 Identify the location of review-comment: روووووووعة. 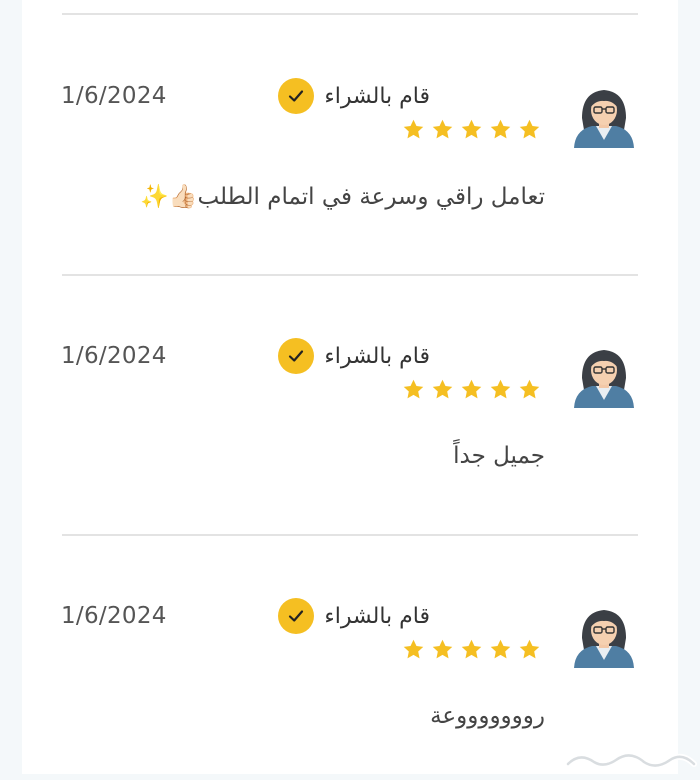
(487, 716).